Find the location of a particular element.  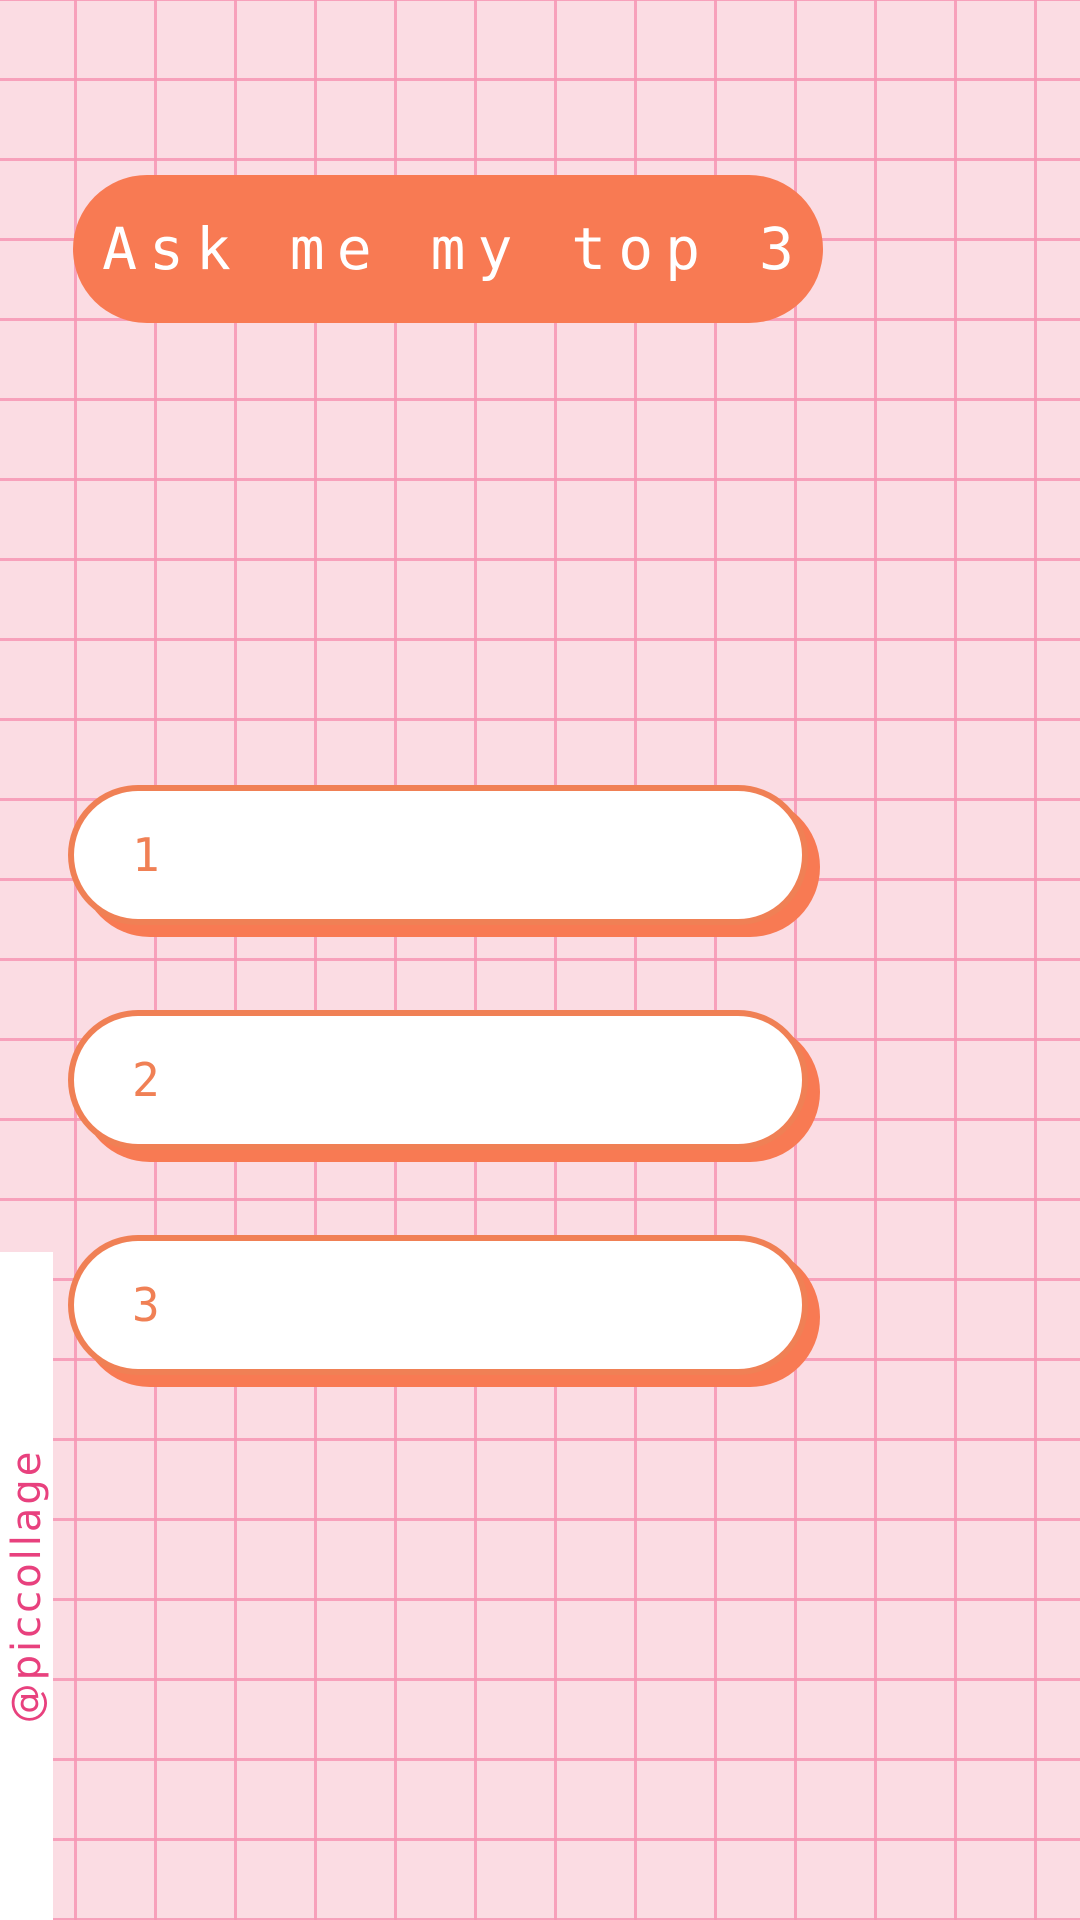

answer-card-3-face: 3 is located at coordinates (438, 1305).